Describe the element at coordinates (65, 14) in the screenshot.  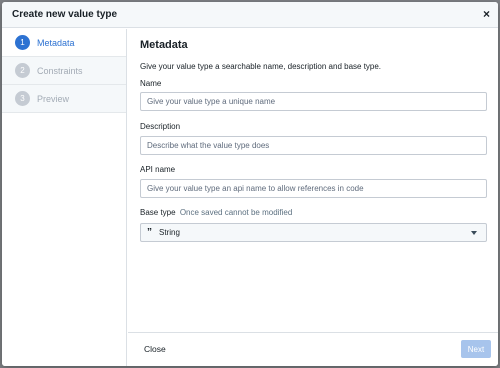
I see `dialog-title: Create new value type` at that location.